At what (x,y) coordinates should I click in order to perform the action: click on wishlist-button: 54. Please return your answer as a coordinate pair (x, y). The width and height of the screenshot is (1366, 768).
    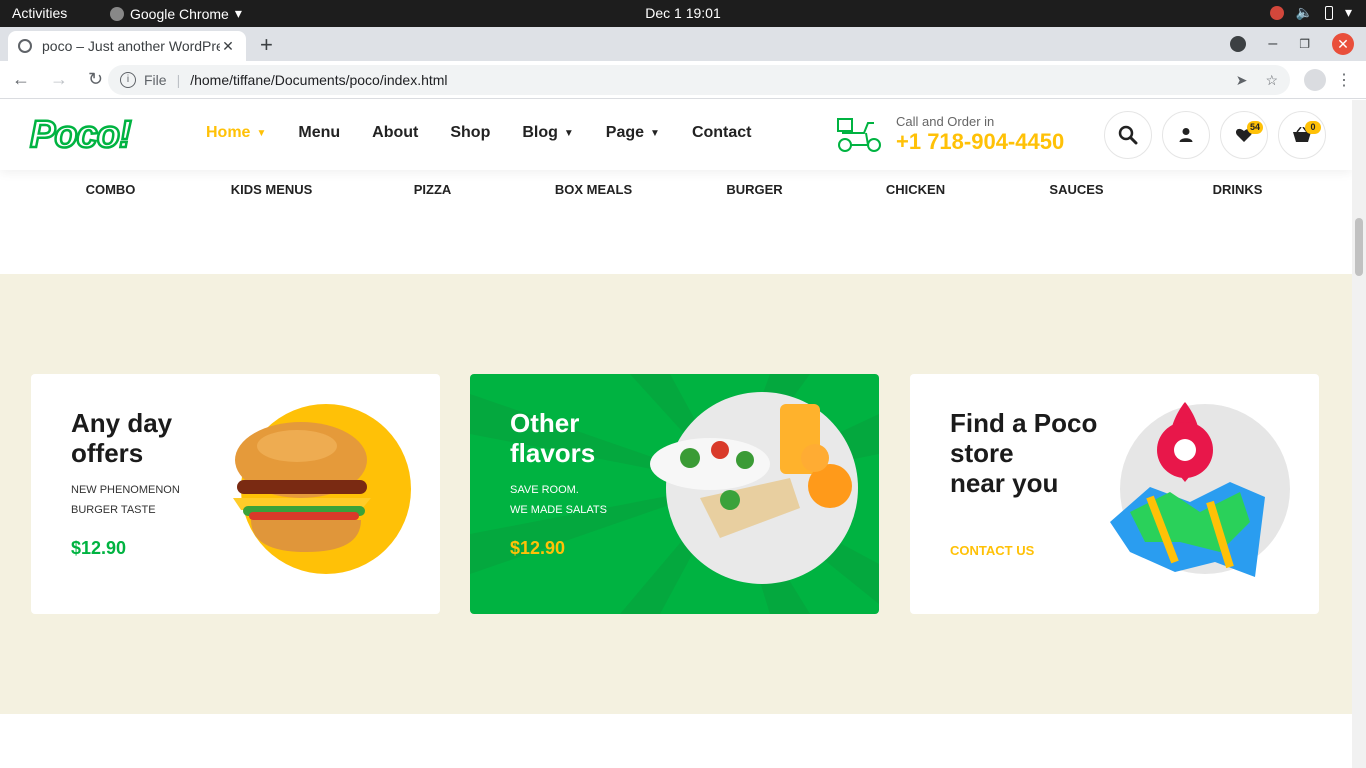
    Looking at the image, I should click on (1244, 135).